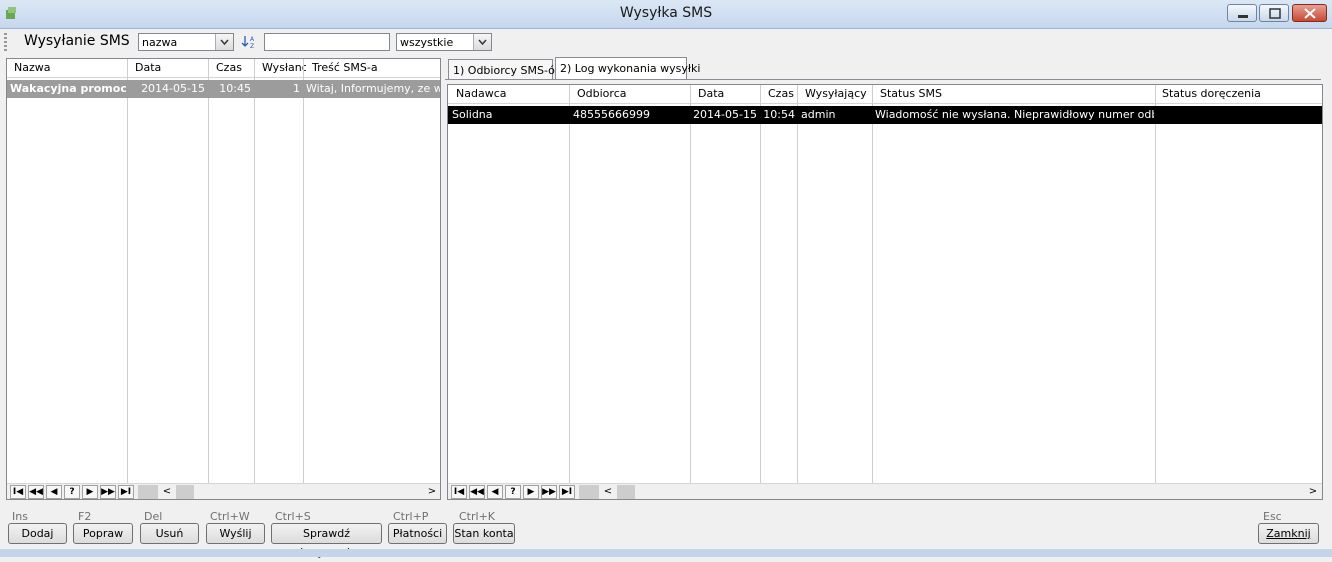 This screenshot has height=562, width=1332. I want to click on toolbar: Wysyłanie SMS nazwa A Z wszystkie, so click(666, 42).